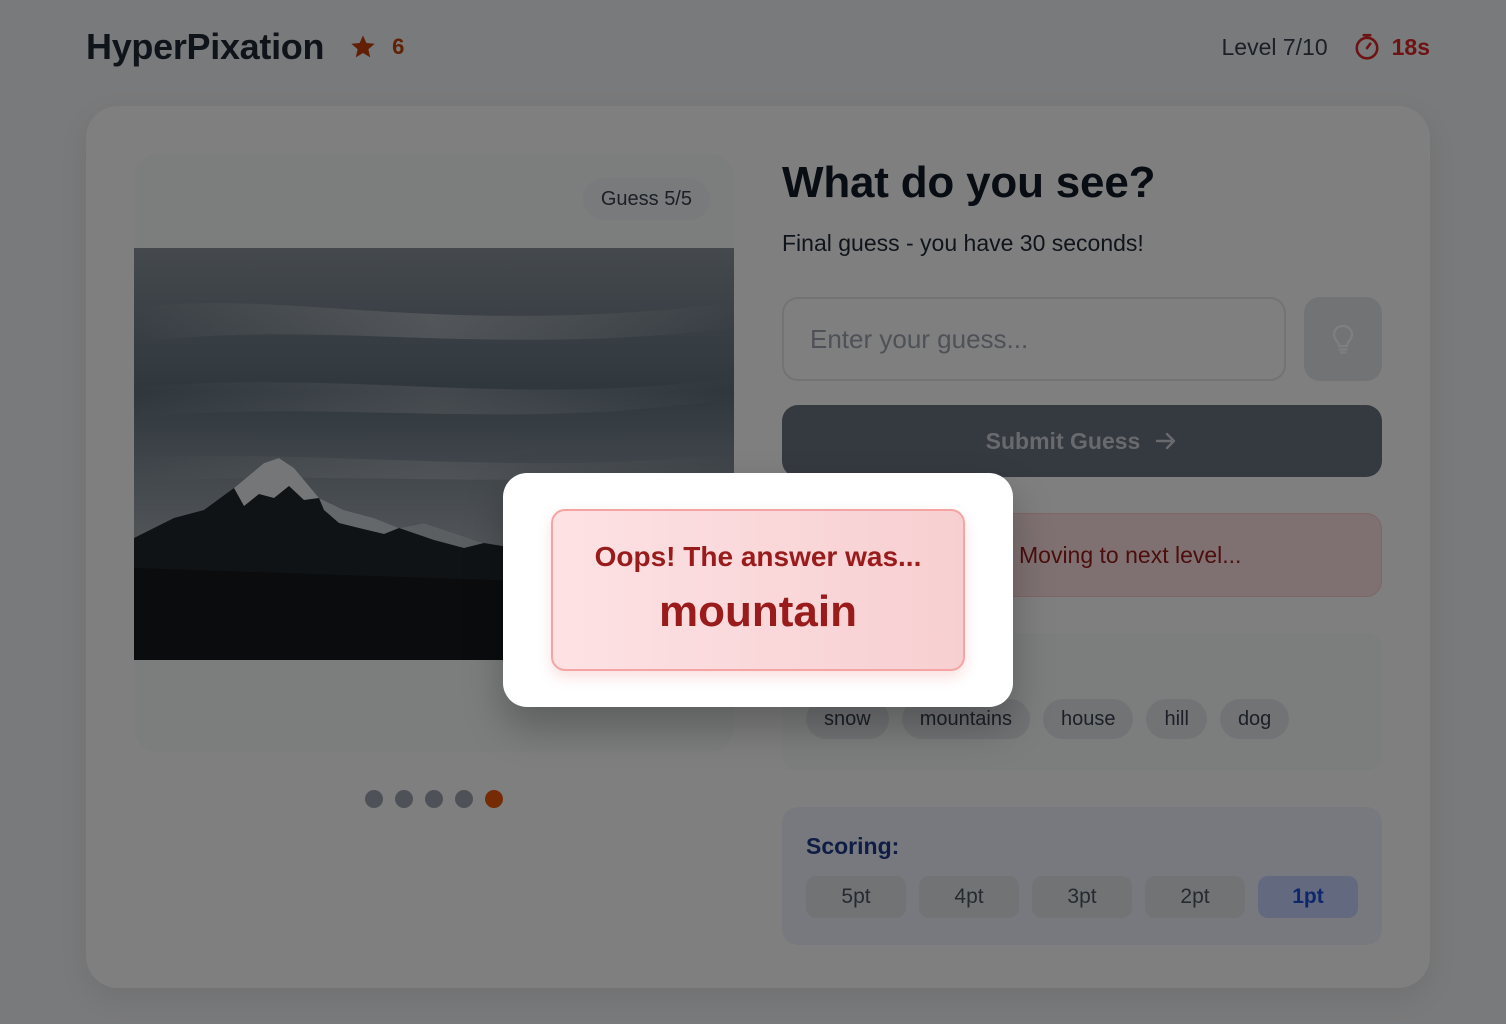 Image resolution: width=1506 pixels, height=1024 pixels. Describe the element at coordinates (758, 611) in the screenshot. I see `correct-answer: mountain` at that location.